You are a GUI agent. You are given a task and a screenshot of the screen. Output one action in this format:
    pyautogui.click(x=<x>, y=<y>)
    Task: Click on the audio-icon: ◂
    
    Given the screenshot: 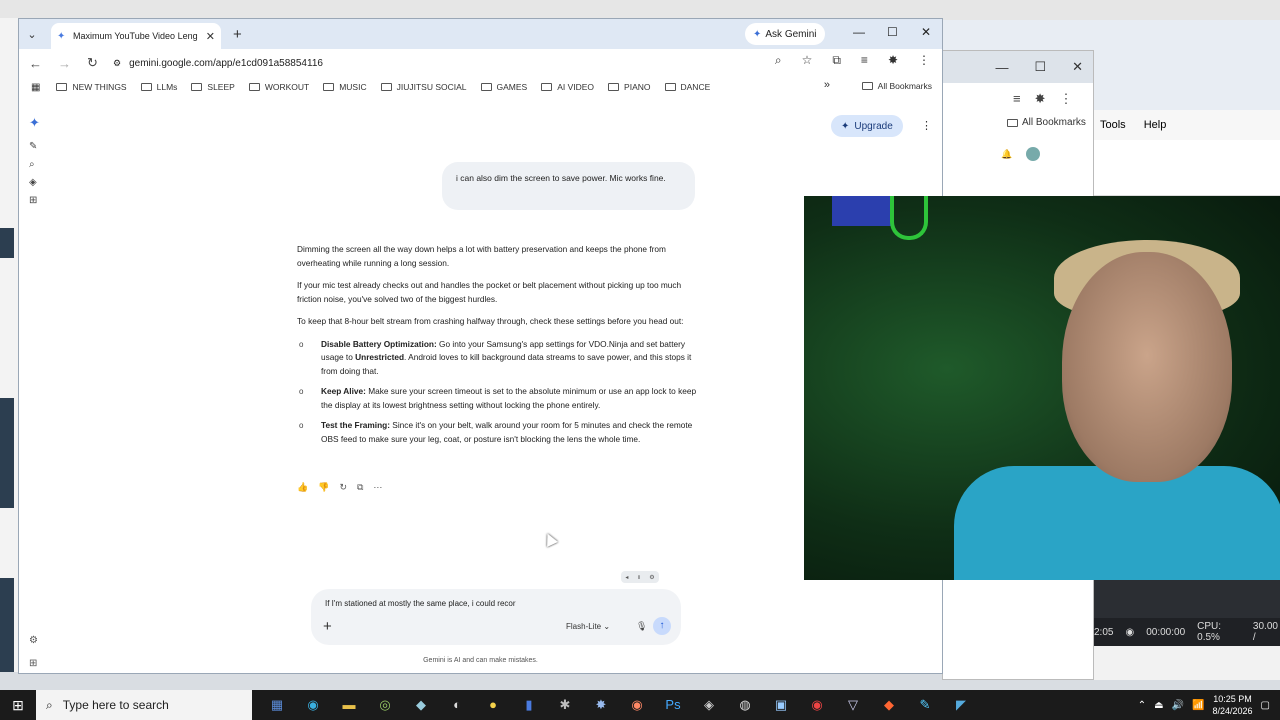 What is the action you would take?
    pyautogui.click(x=626, y=577)
    